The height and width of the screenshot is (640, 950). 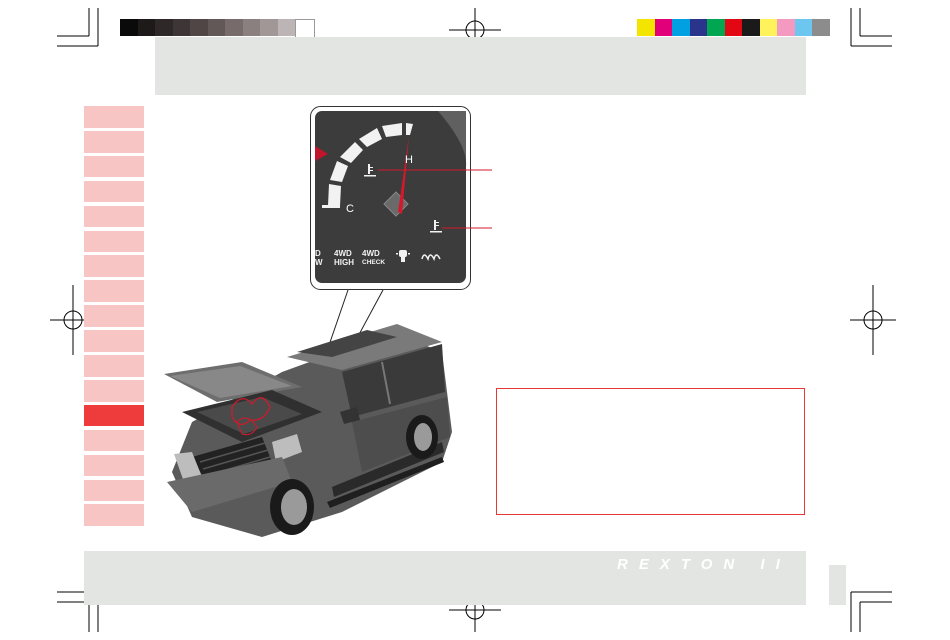 I want to click on callout-lines, so click(x=398, y=294).